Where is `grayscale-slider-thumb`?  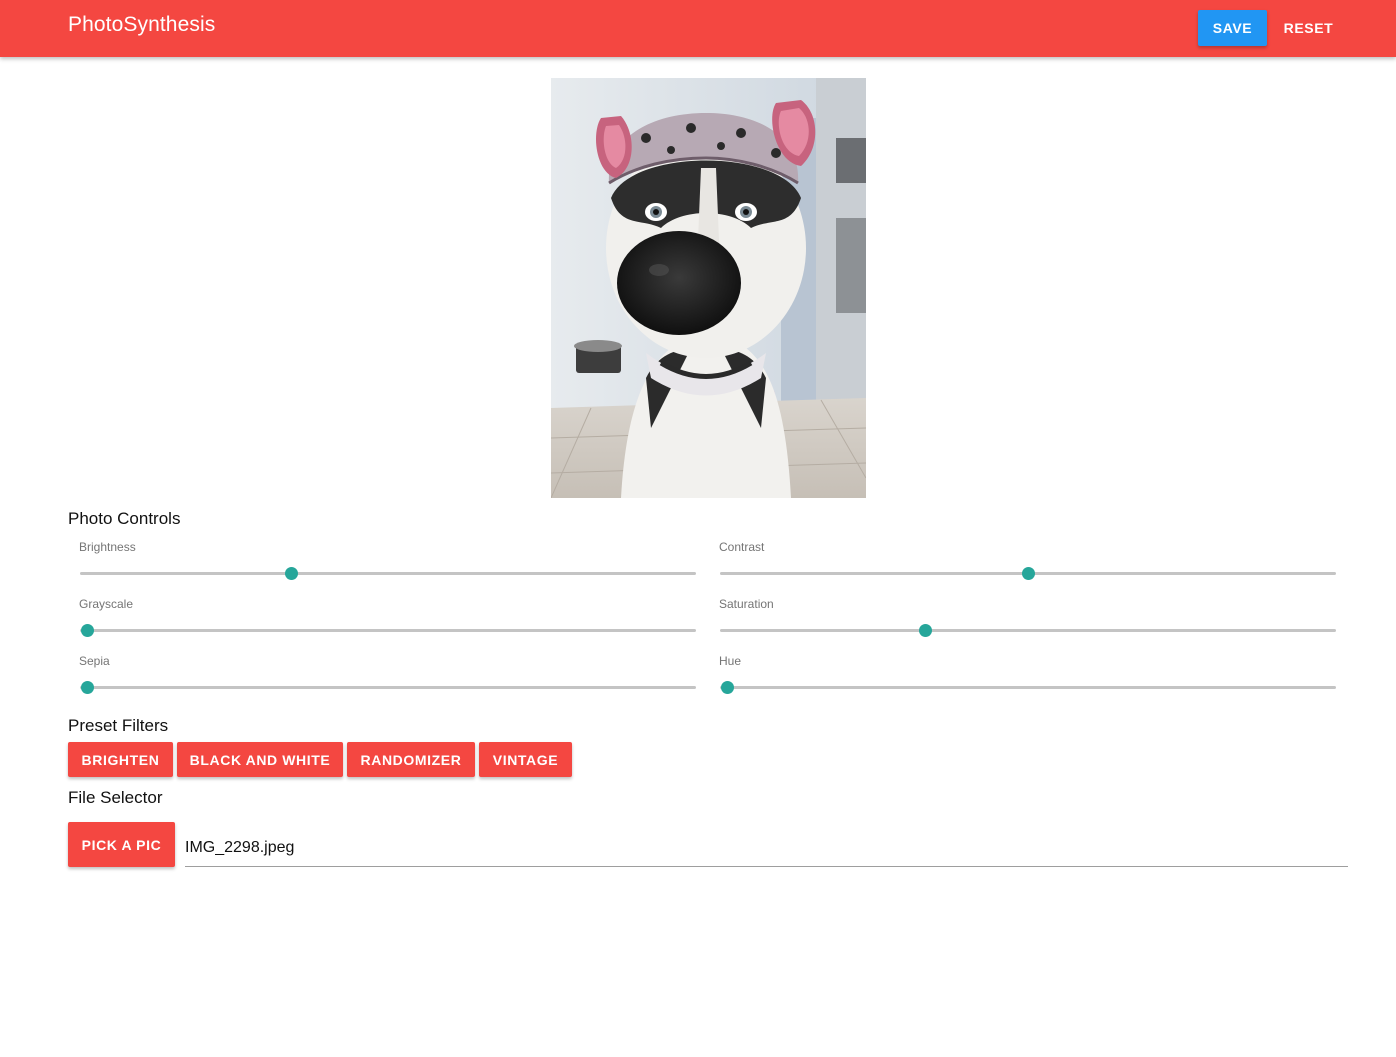
grayscale-slider-thumb is located at coordinates (87, 630).